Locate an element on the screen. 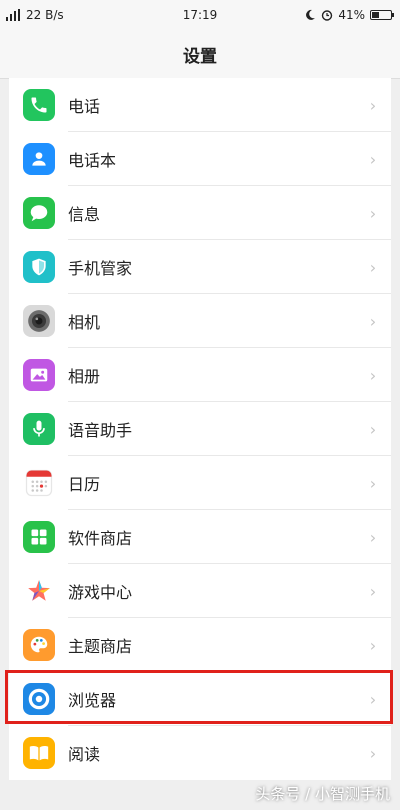 The height and width of the screenshot is (810, 400). settings-item-label: 相册 is located at coordinates (84, 376).